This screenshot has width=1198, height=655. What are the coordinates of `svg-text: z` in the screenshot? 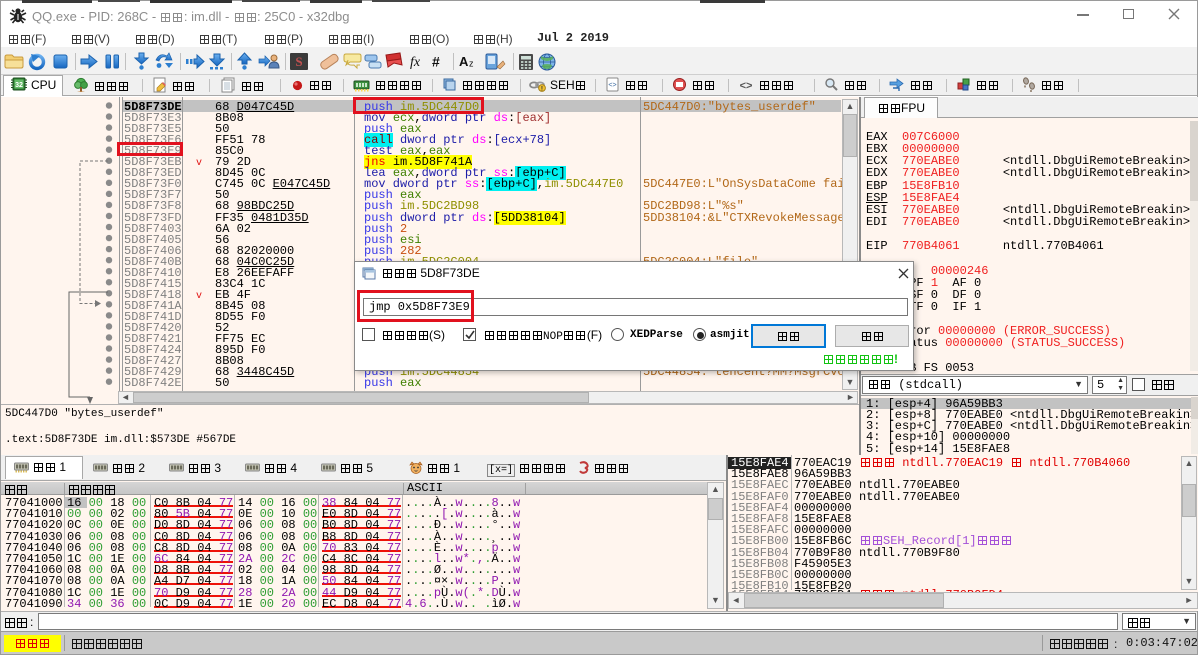 It's located at (471, 64).